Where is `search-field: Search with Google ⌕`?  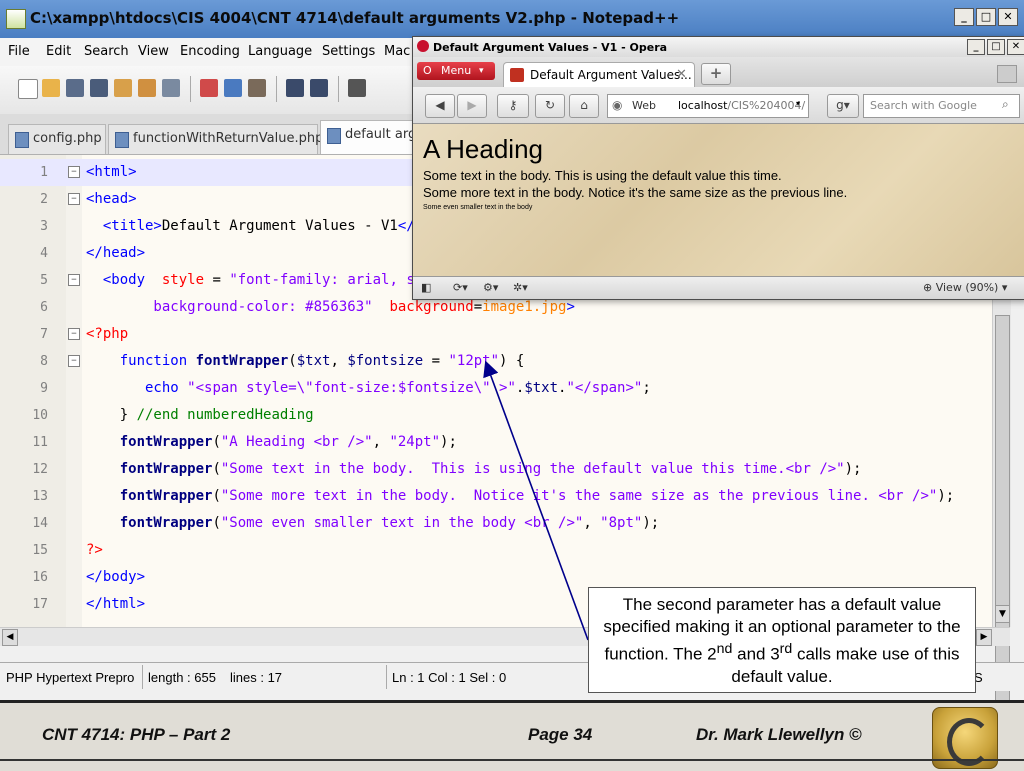
search-field: Search with Google ⌕ is located at coordinates (941, 106).